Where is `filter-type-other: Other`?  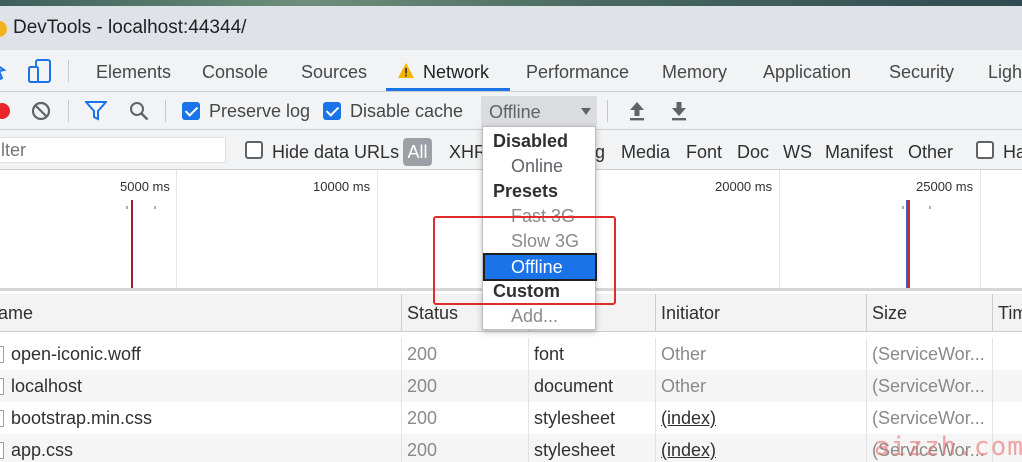 filter-type-other: Other is located at coordinates (930, 152).